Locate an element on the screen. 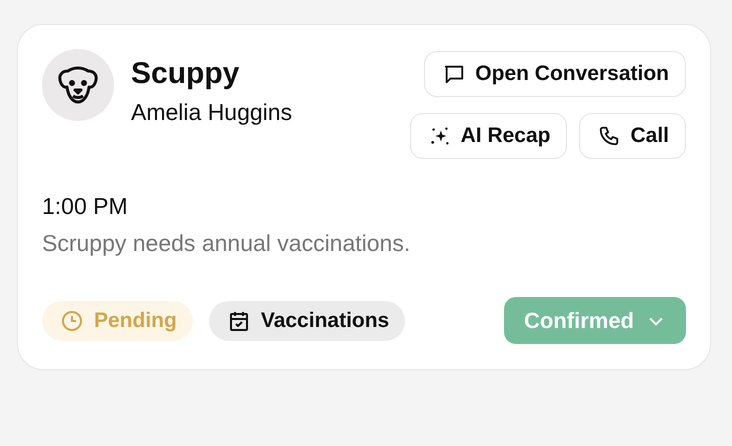 This screenshot has height=446, width=732. appointment-time: 1:00 PM is located at coordinates (85, 206).